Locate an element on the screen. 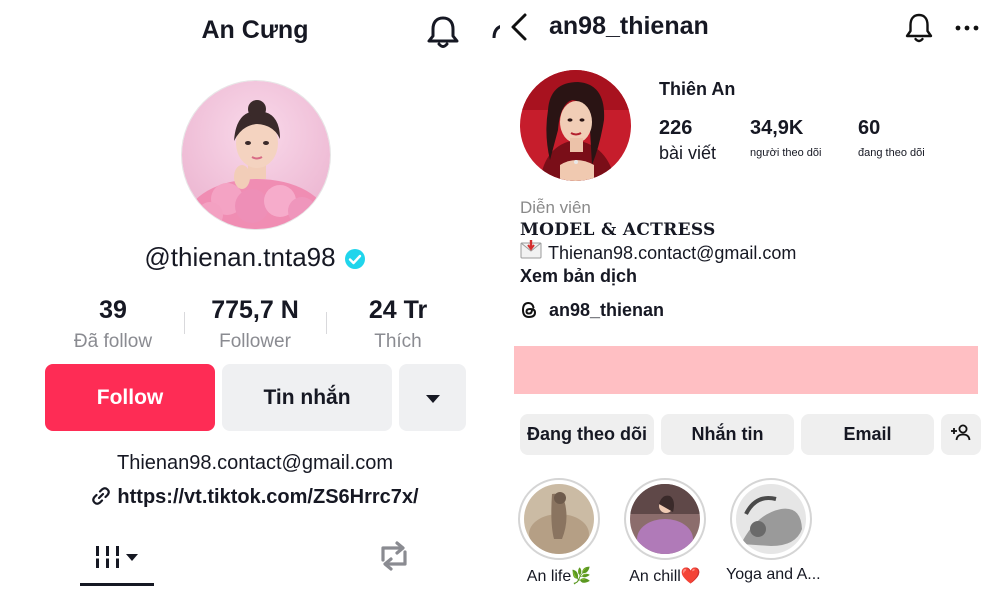 The width and height of the screenshot is (1000, 600). stat-likes-value: 24 Tr is located at coordinates (398, 310).